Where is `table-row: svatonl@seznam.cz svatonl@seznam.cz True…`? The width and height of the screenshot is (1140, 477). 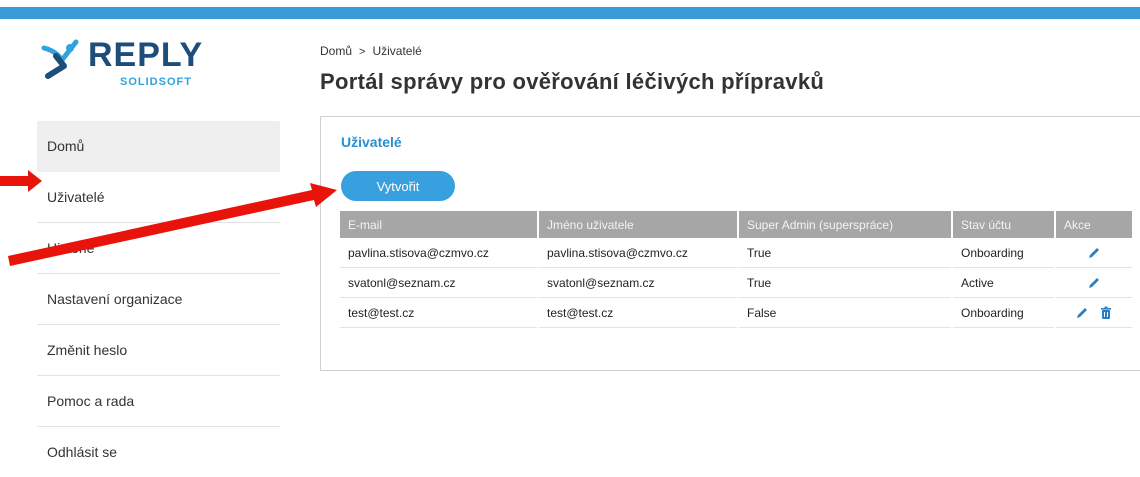
table-row: svatonl@seznam.cz svatonl@seznam.cz True… is located at coordinates (737, 282).